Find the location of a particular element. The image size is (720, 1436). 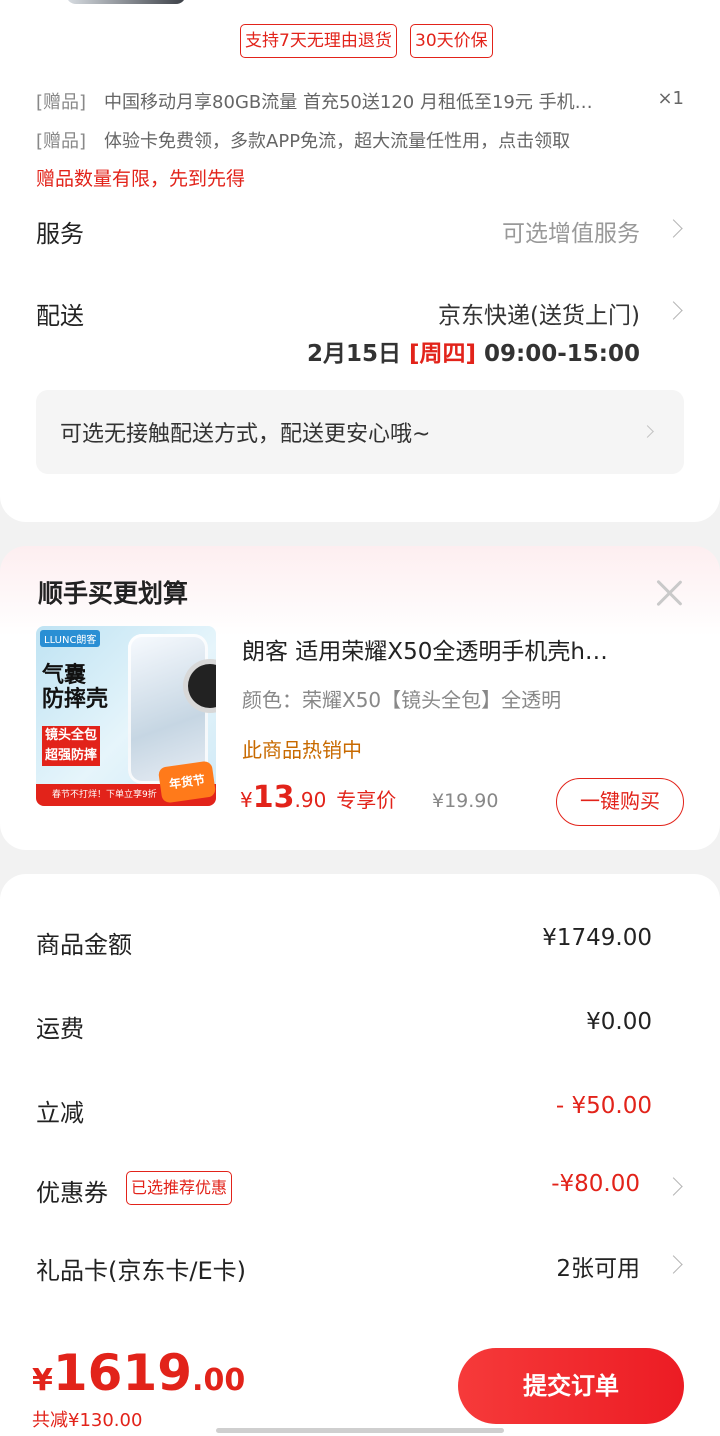

product-thumbnail is located at coordinates (126, 2).